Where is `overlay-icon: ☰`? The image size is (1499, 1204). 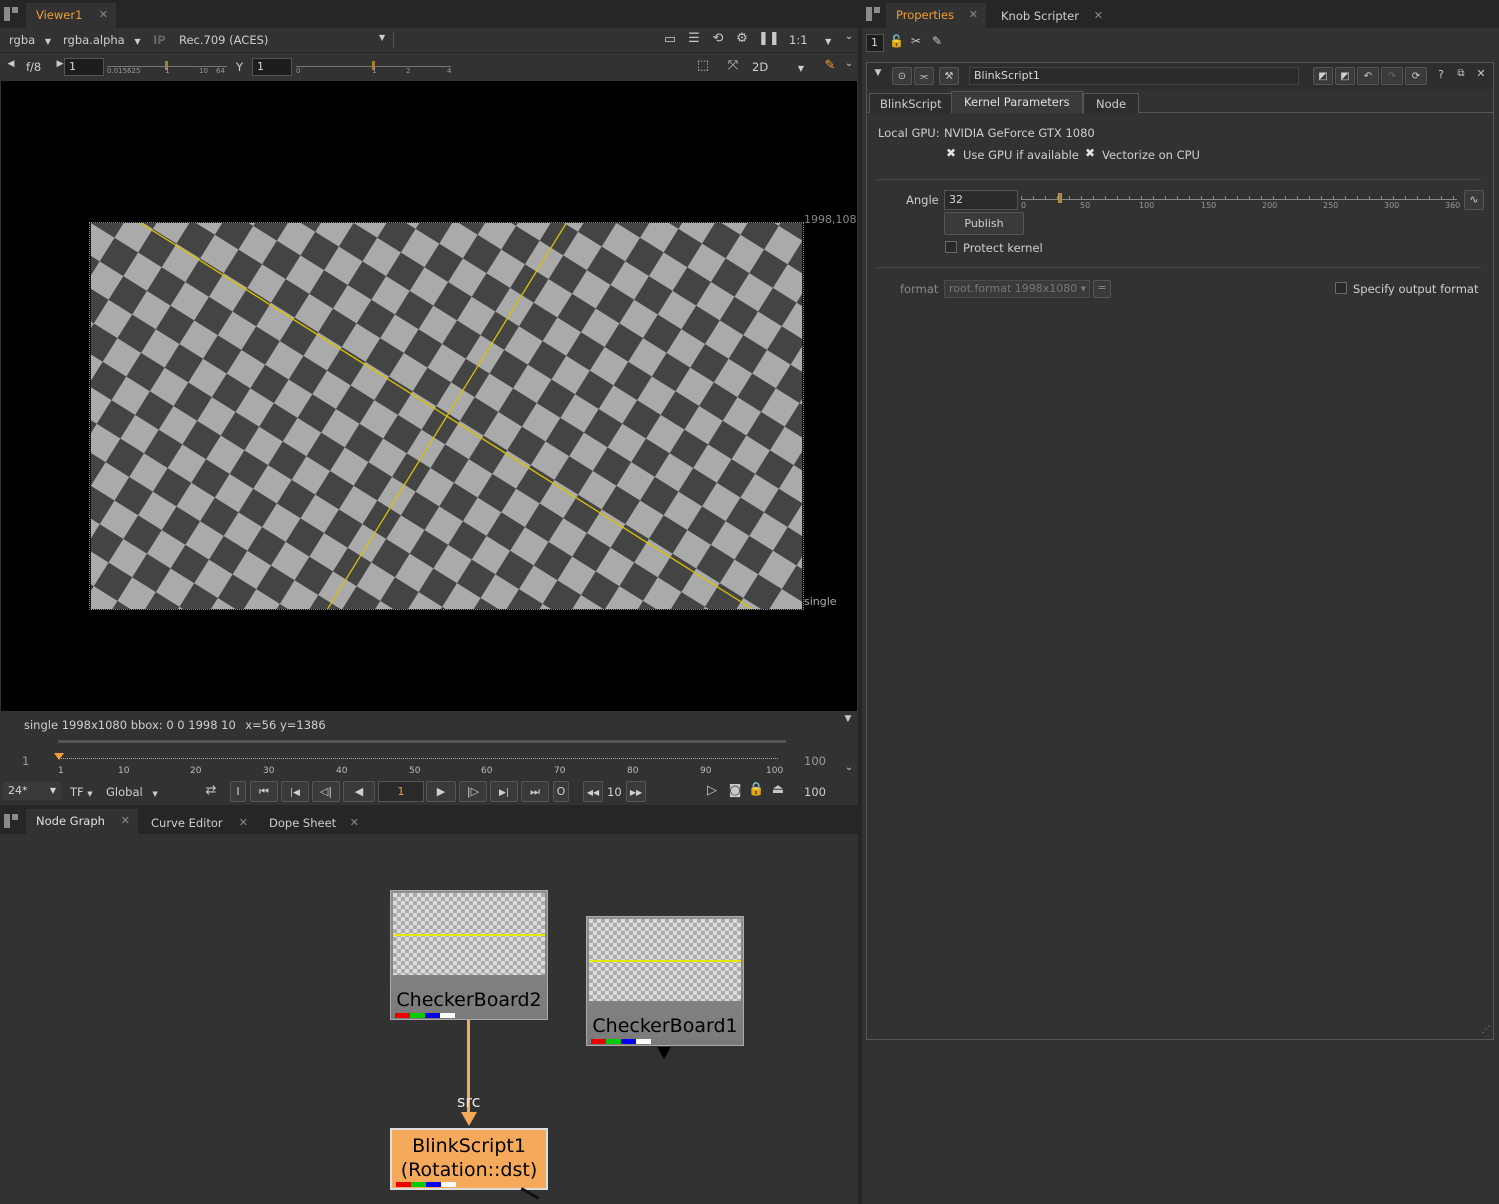 overlay-icon: ☰ is located at coordinates (694, 38).